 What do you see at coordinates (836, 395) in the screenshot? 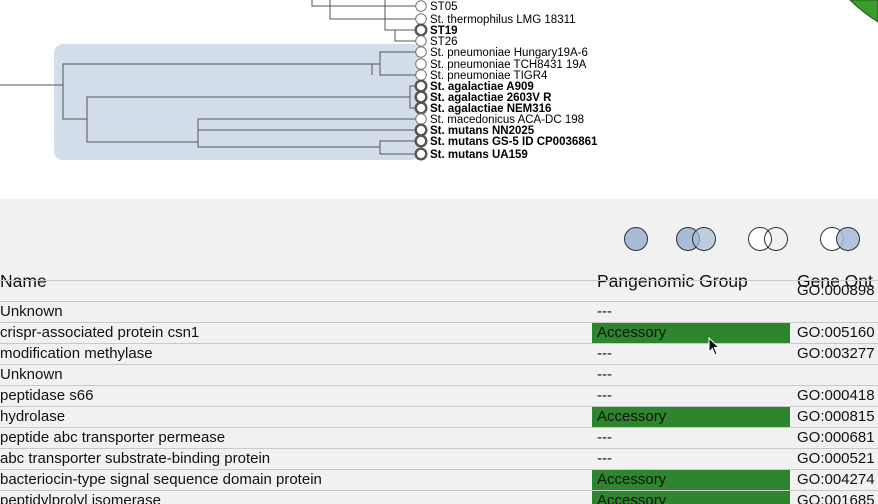
I see `gene-ontology-cell: GO:000418` at bounding box center [836, 395].